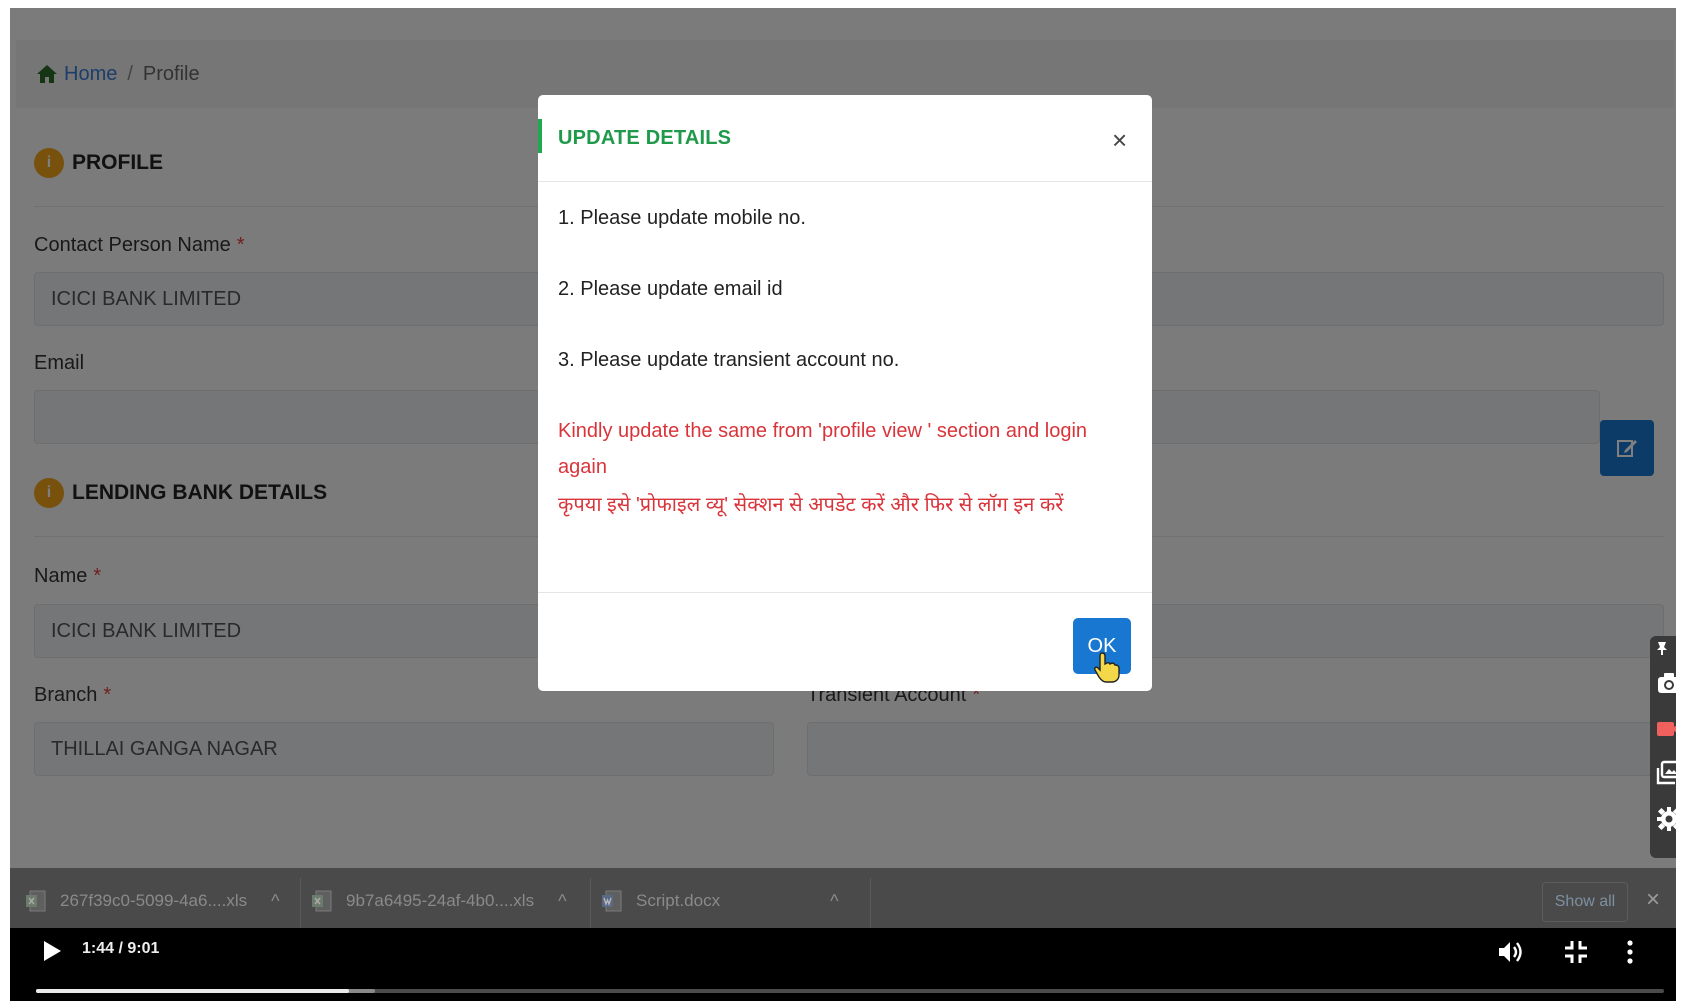 This screenshot has width=1686, height=1001. I want to click on hand-cursor-icon, so click(1107, 667).